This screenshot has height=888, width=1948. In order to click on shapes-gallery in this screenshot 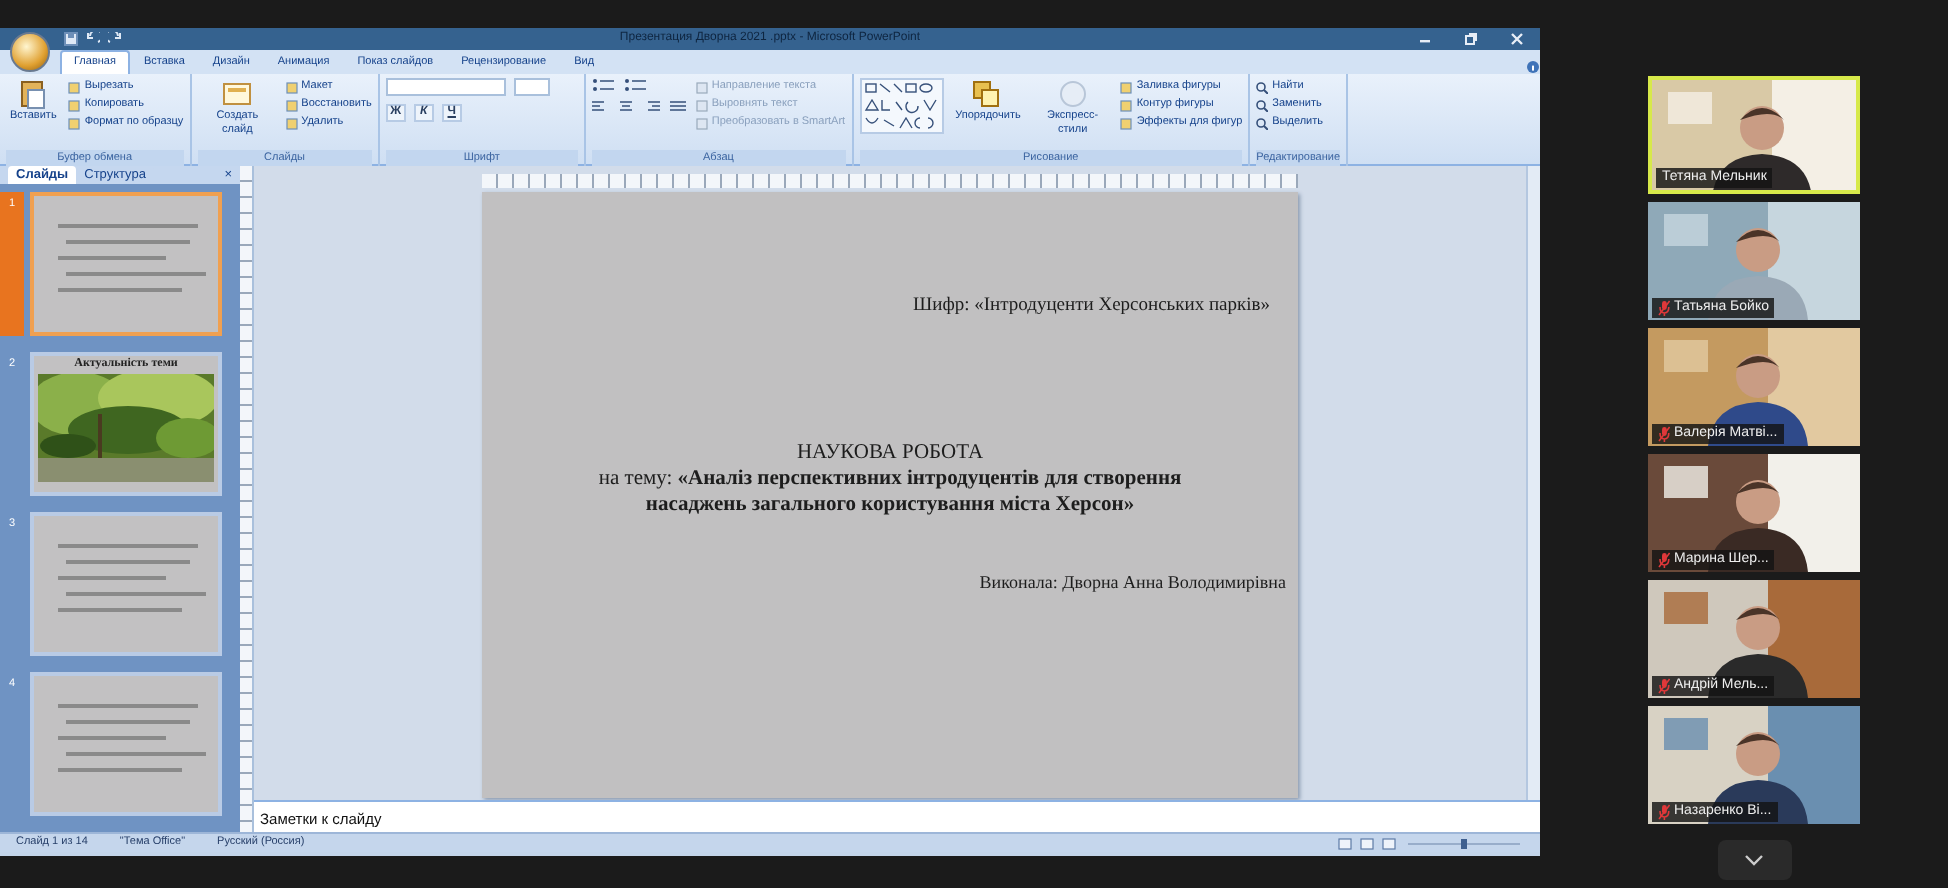, I will do `click(901, 106)`.